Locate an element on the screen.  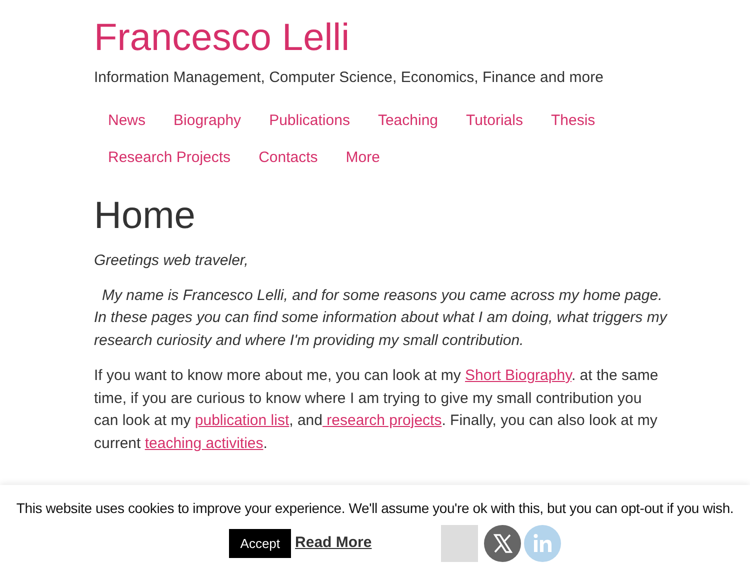
text-link: publication list is located at coordinates (242, 420).